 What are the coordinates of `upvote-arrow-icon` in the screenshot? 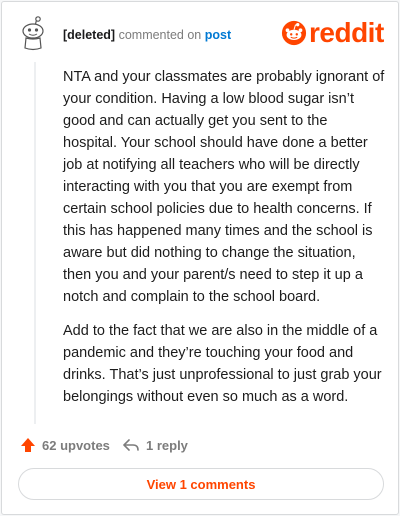 It's located at (28, 445).